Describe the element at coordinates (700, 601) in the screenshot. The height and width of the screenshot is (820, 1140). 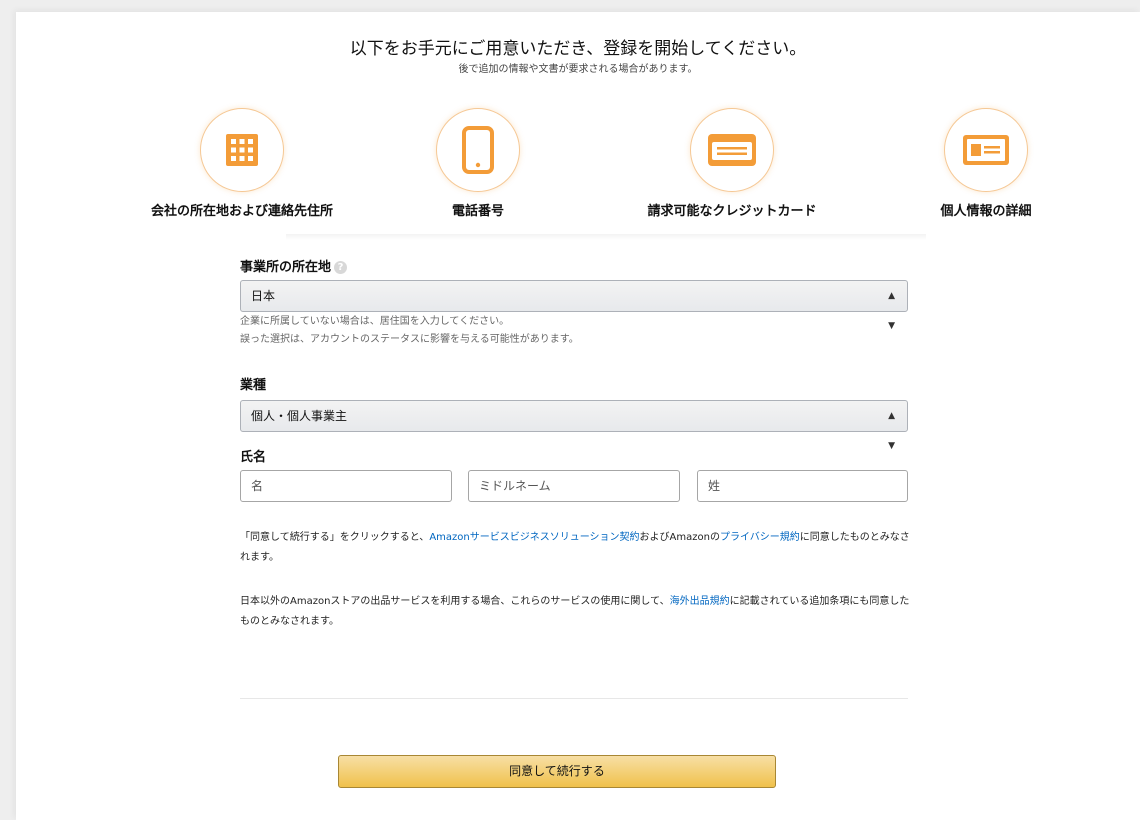
I see `international-selling-terms-link: 海外出品規約` at that location.